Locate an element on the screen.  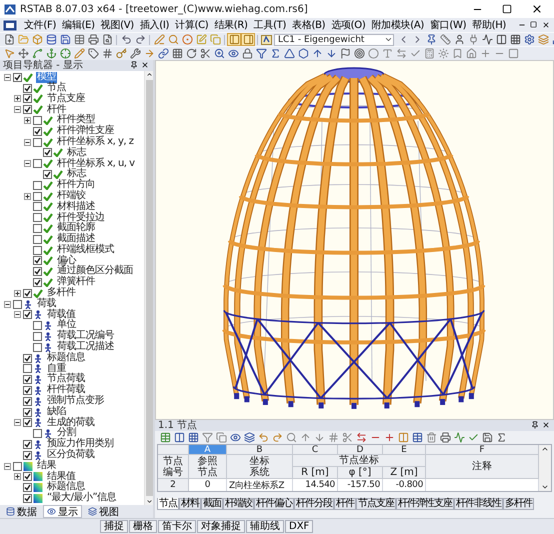
new-file-icon is located at coordinates (9, 39).